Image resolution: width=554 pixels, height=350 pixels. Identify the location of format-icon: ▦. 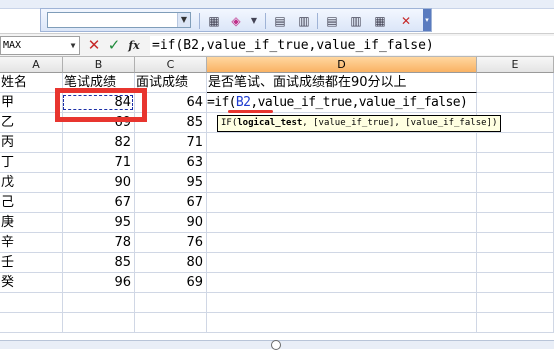
(214, 21).